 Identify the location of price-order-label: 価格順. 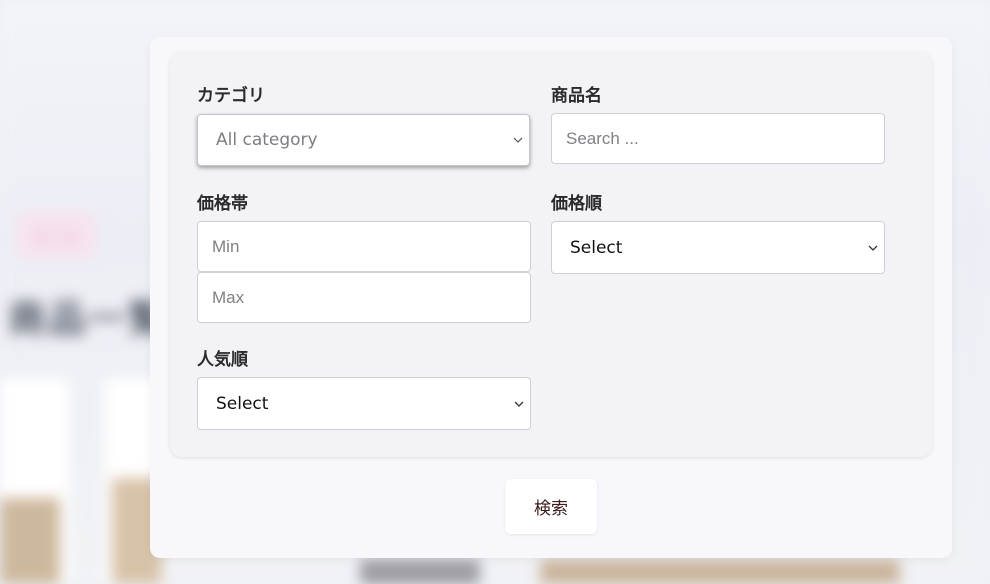
(576, 204).